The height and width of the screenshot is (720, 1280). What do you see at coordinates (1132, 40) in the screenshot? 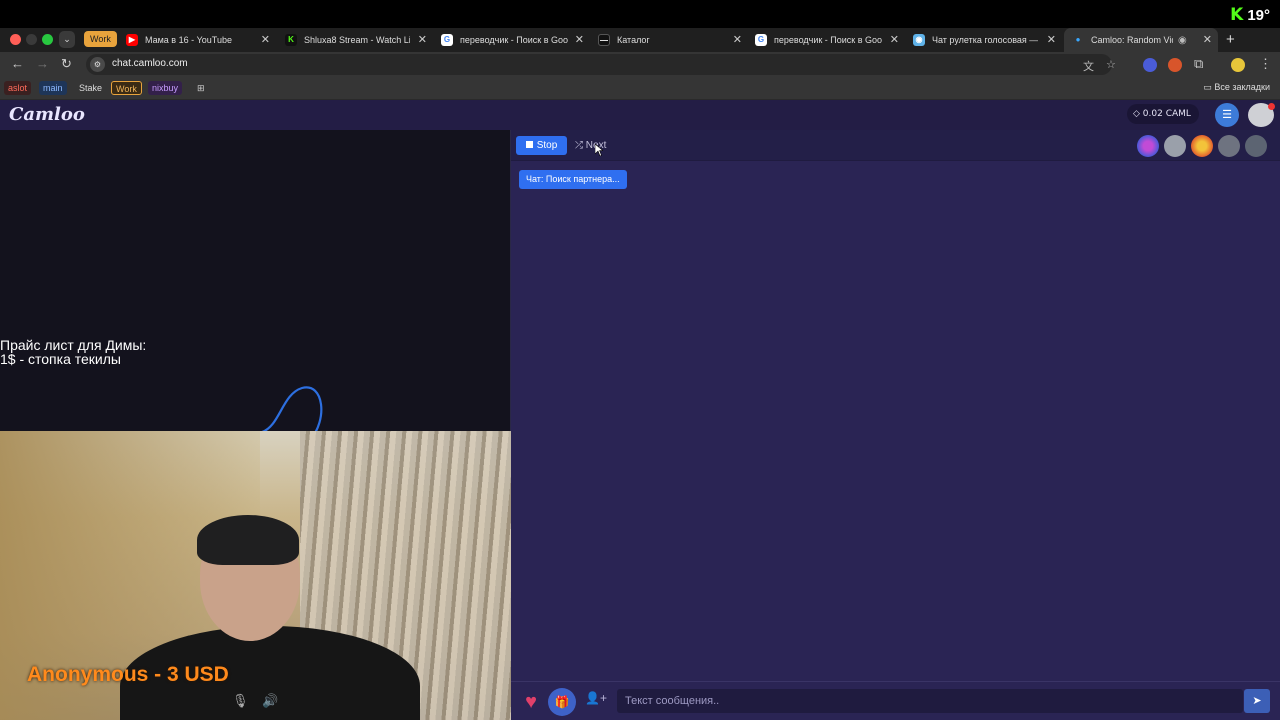
I see `tab-title: Camloo: Random Video Chat` at bounding box center [1132, 40].